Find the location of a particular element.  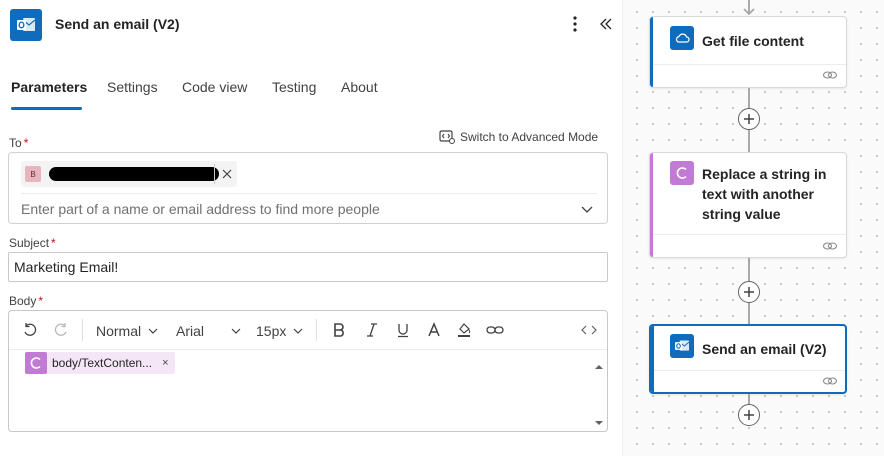

highlight-button is located at coordinates (464, 330).